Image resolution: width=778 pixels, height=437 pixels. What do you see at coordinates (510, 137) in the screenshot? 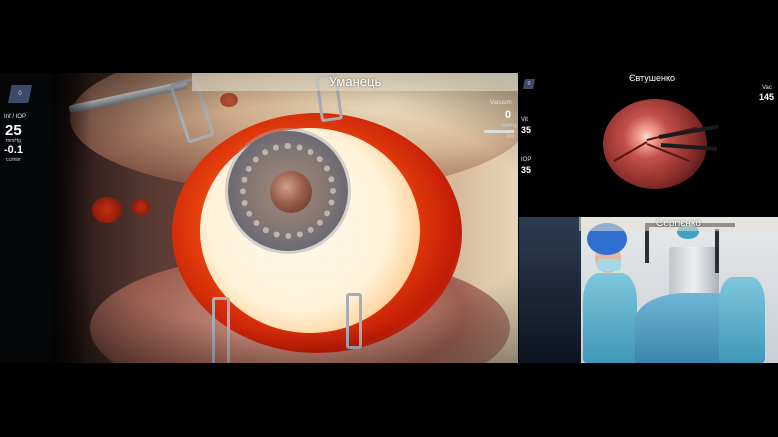
I see `vacuum-max: 200` at bounding box center [510, 137].